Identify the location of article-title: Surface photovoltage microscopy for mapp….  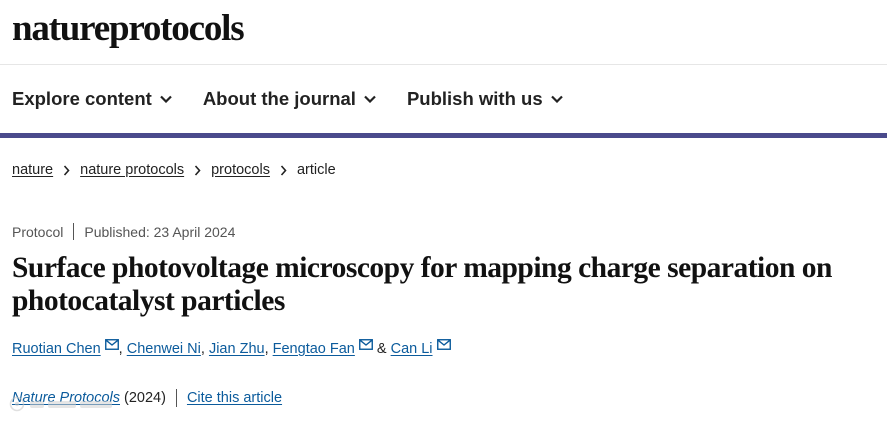
(422, 284).